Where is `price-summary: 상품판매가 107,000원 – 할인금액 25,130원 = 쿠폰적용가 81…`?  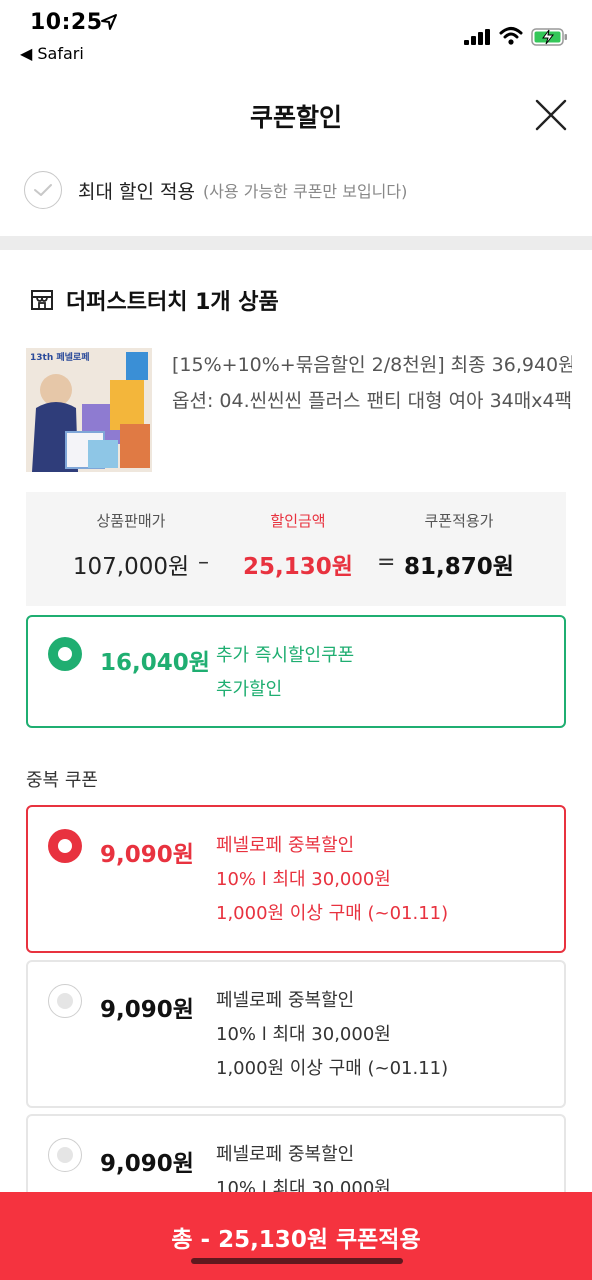
price-summary: 상품판매가 107,000원 – 할인금액 25,130원 = 쿠폰적용가 81… is located at coordinates (296, 549).